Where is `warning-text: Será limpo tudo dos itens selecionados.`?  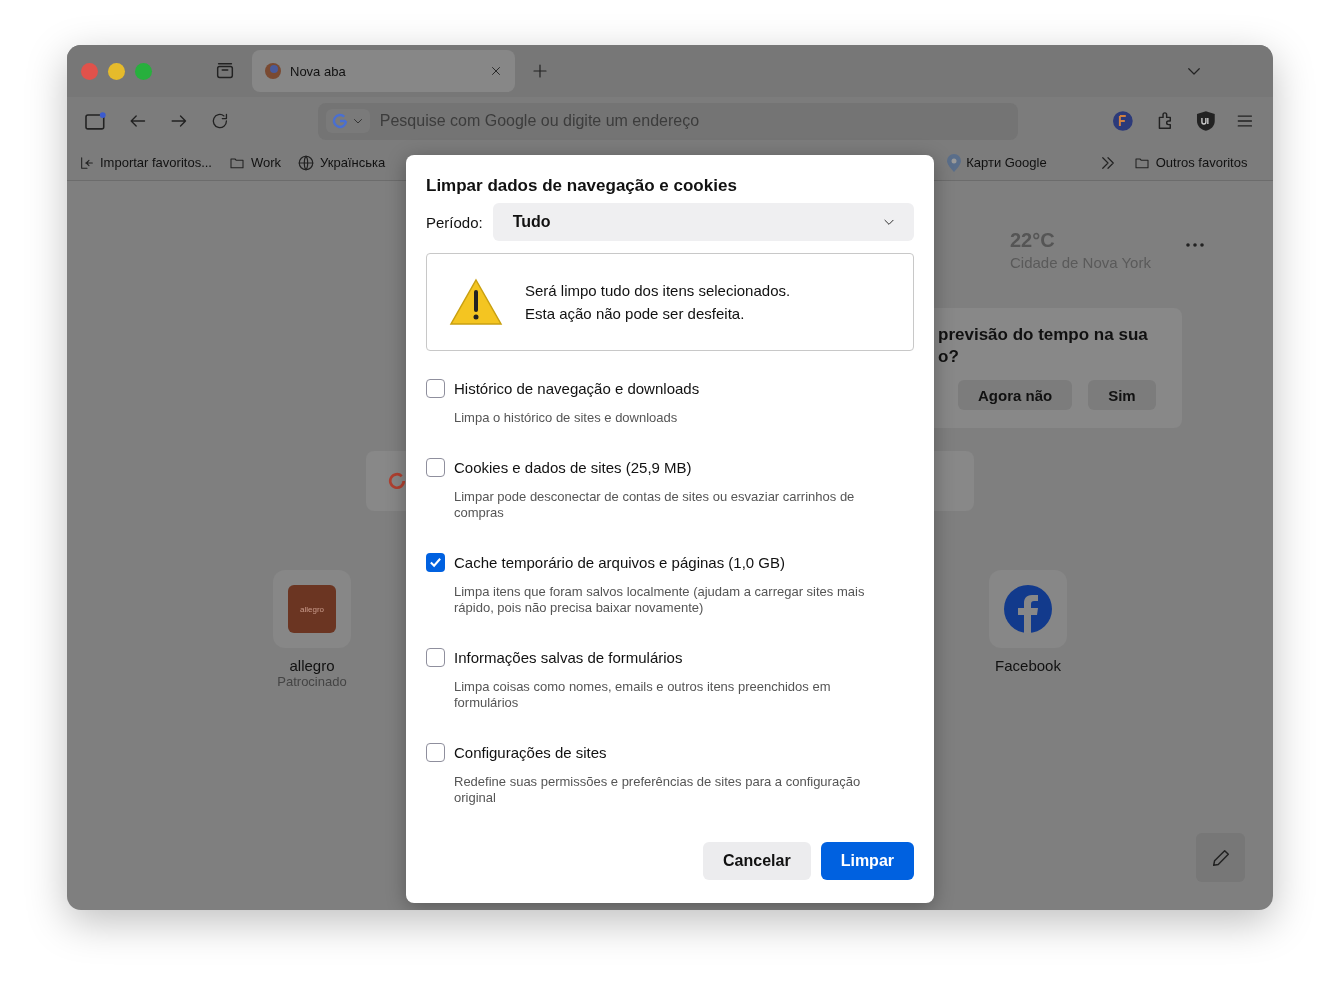 warning-text: Será limpo tudo dos itens selecionados. is located at coordinates (658, 291).